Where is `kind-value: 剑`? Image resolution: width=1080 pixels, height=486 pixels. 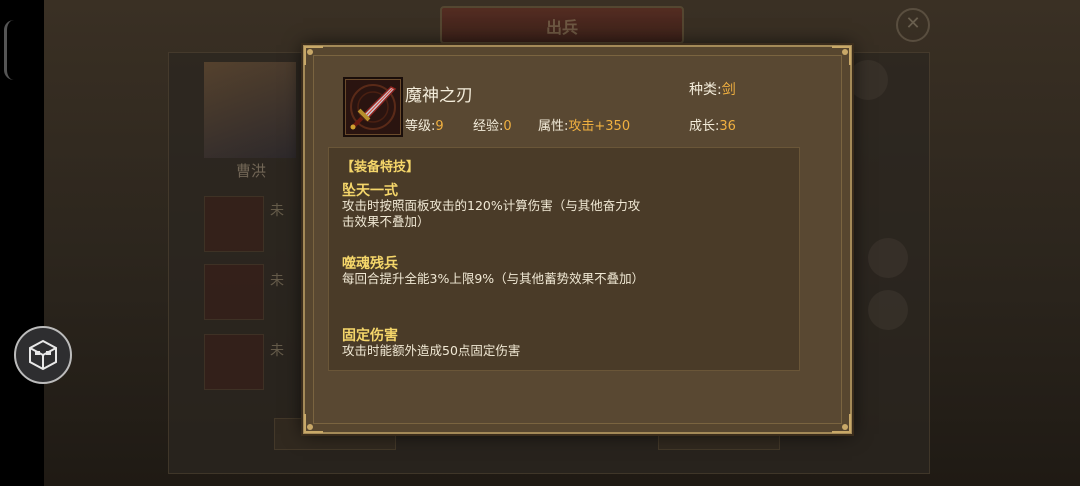
kind-value: 剑 is located at coordinates (728, 90).